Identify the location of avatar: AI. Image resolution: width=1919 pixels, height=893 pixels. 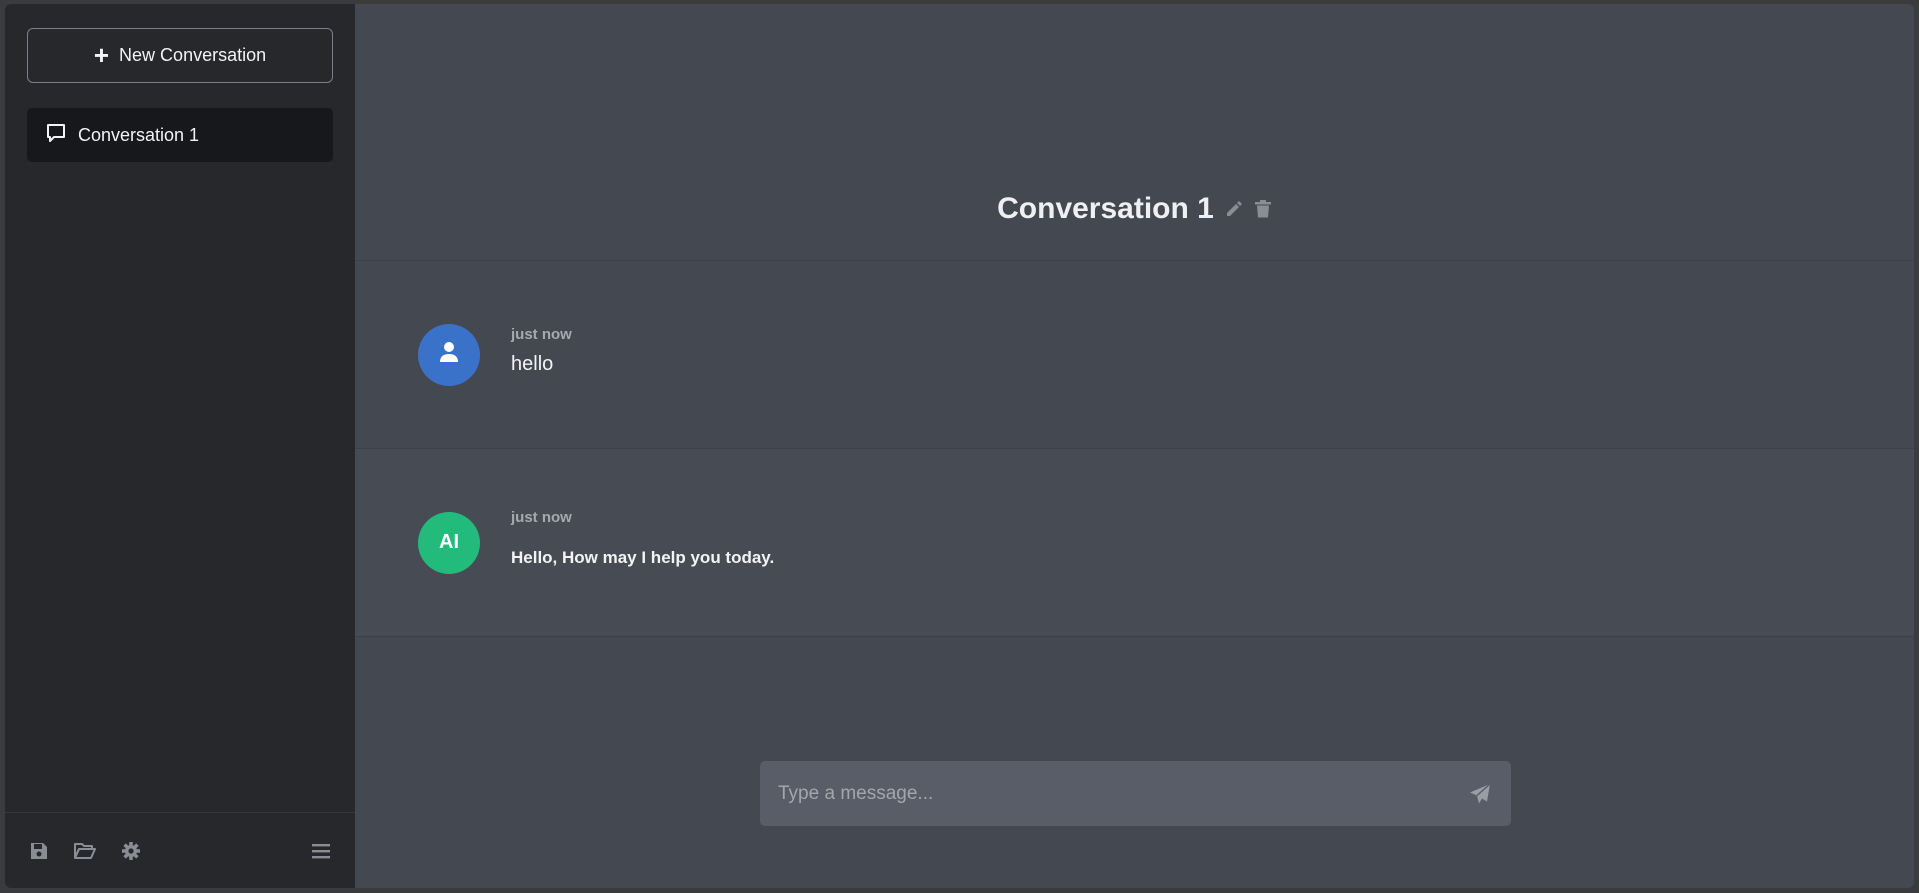
(449, 542).